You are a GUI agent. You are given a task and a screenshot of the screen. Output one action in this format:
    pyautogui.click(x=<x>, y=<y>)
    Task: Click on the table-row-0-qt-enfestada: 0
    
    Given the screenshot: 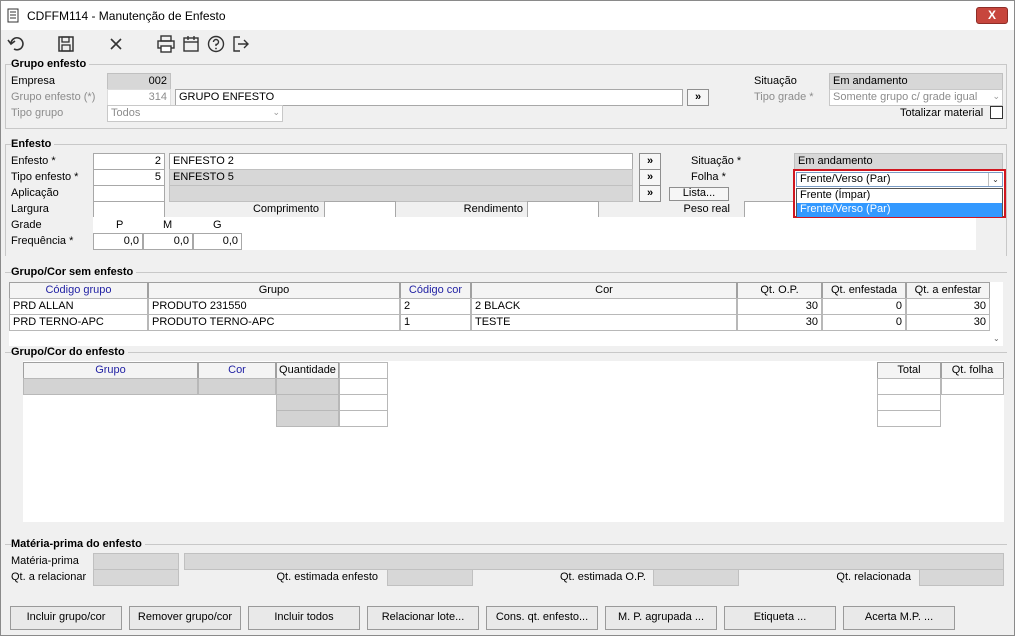 What is the action you would take?
    pyautogui.click(x=864, y=306)
    